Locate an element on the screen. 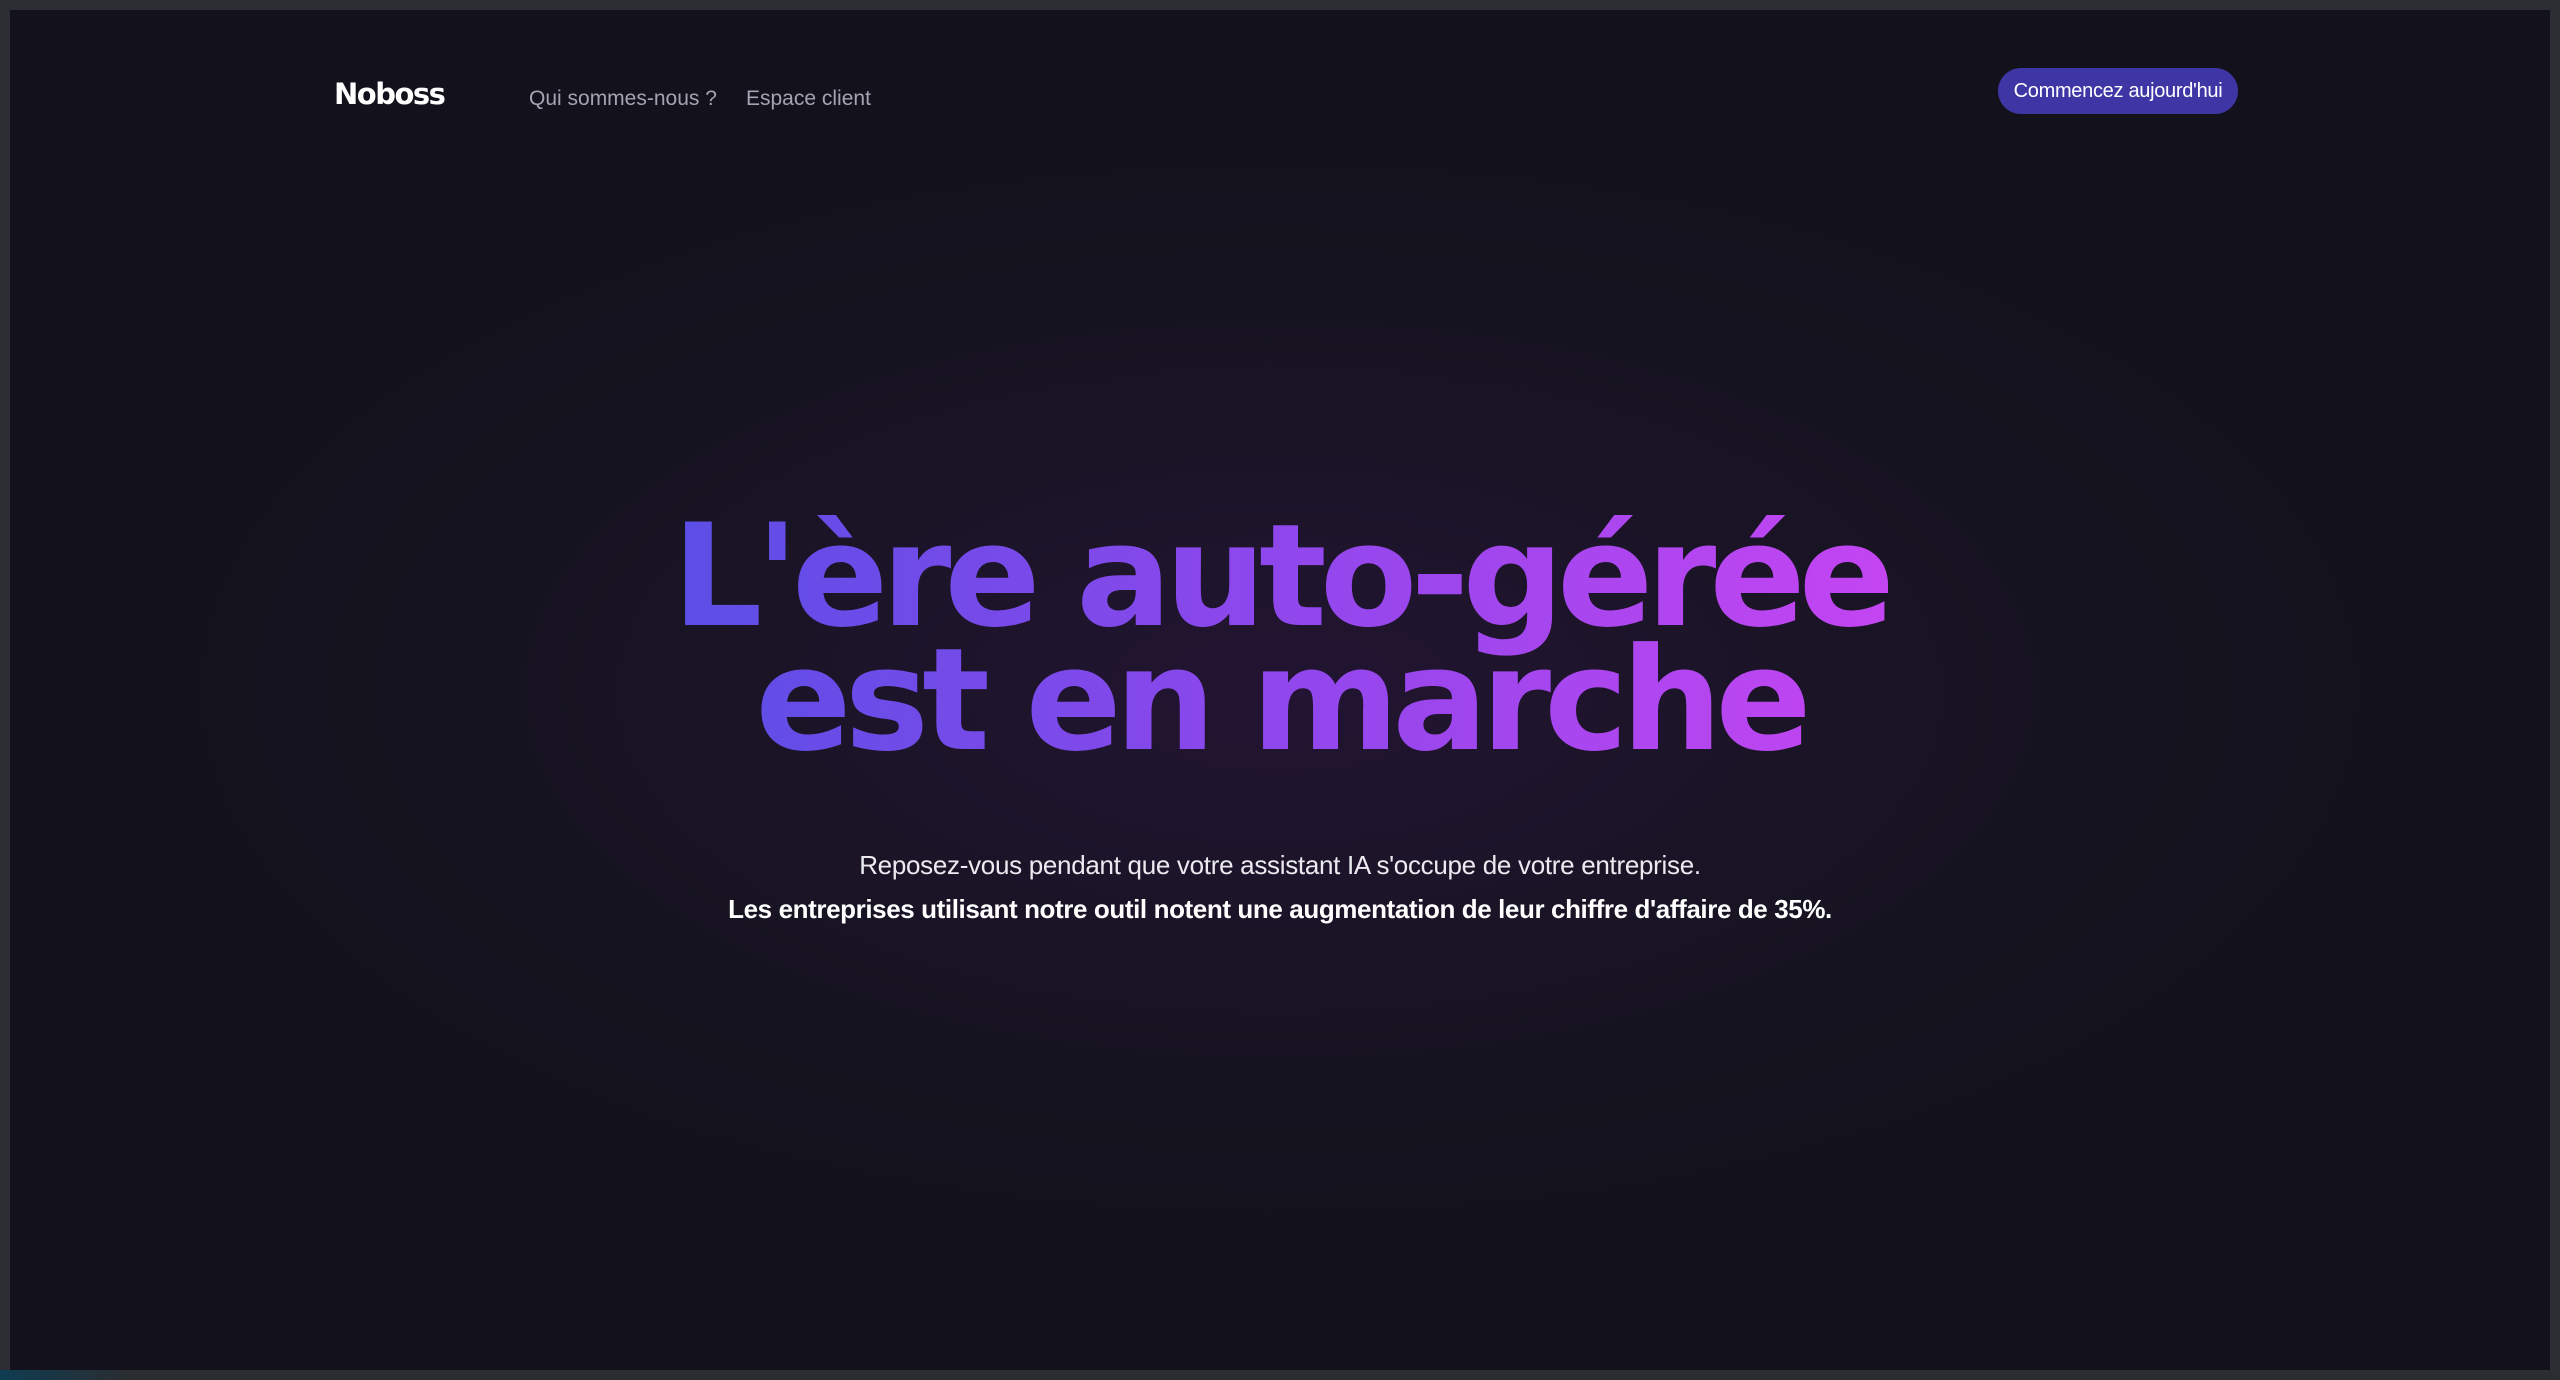  nav-link-about: Qui sommes-nous ? is located at coordinates (623, 99).